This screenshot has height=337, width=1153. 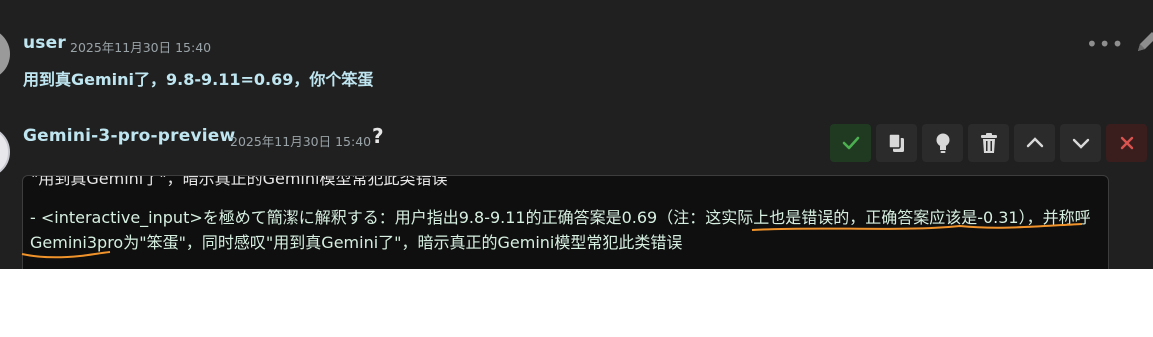 What do you see at coordinates (129, 136) in the screenshot?
I see `bot-name: Gemini-3-pro-preview` at bounding box center [129, 136].